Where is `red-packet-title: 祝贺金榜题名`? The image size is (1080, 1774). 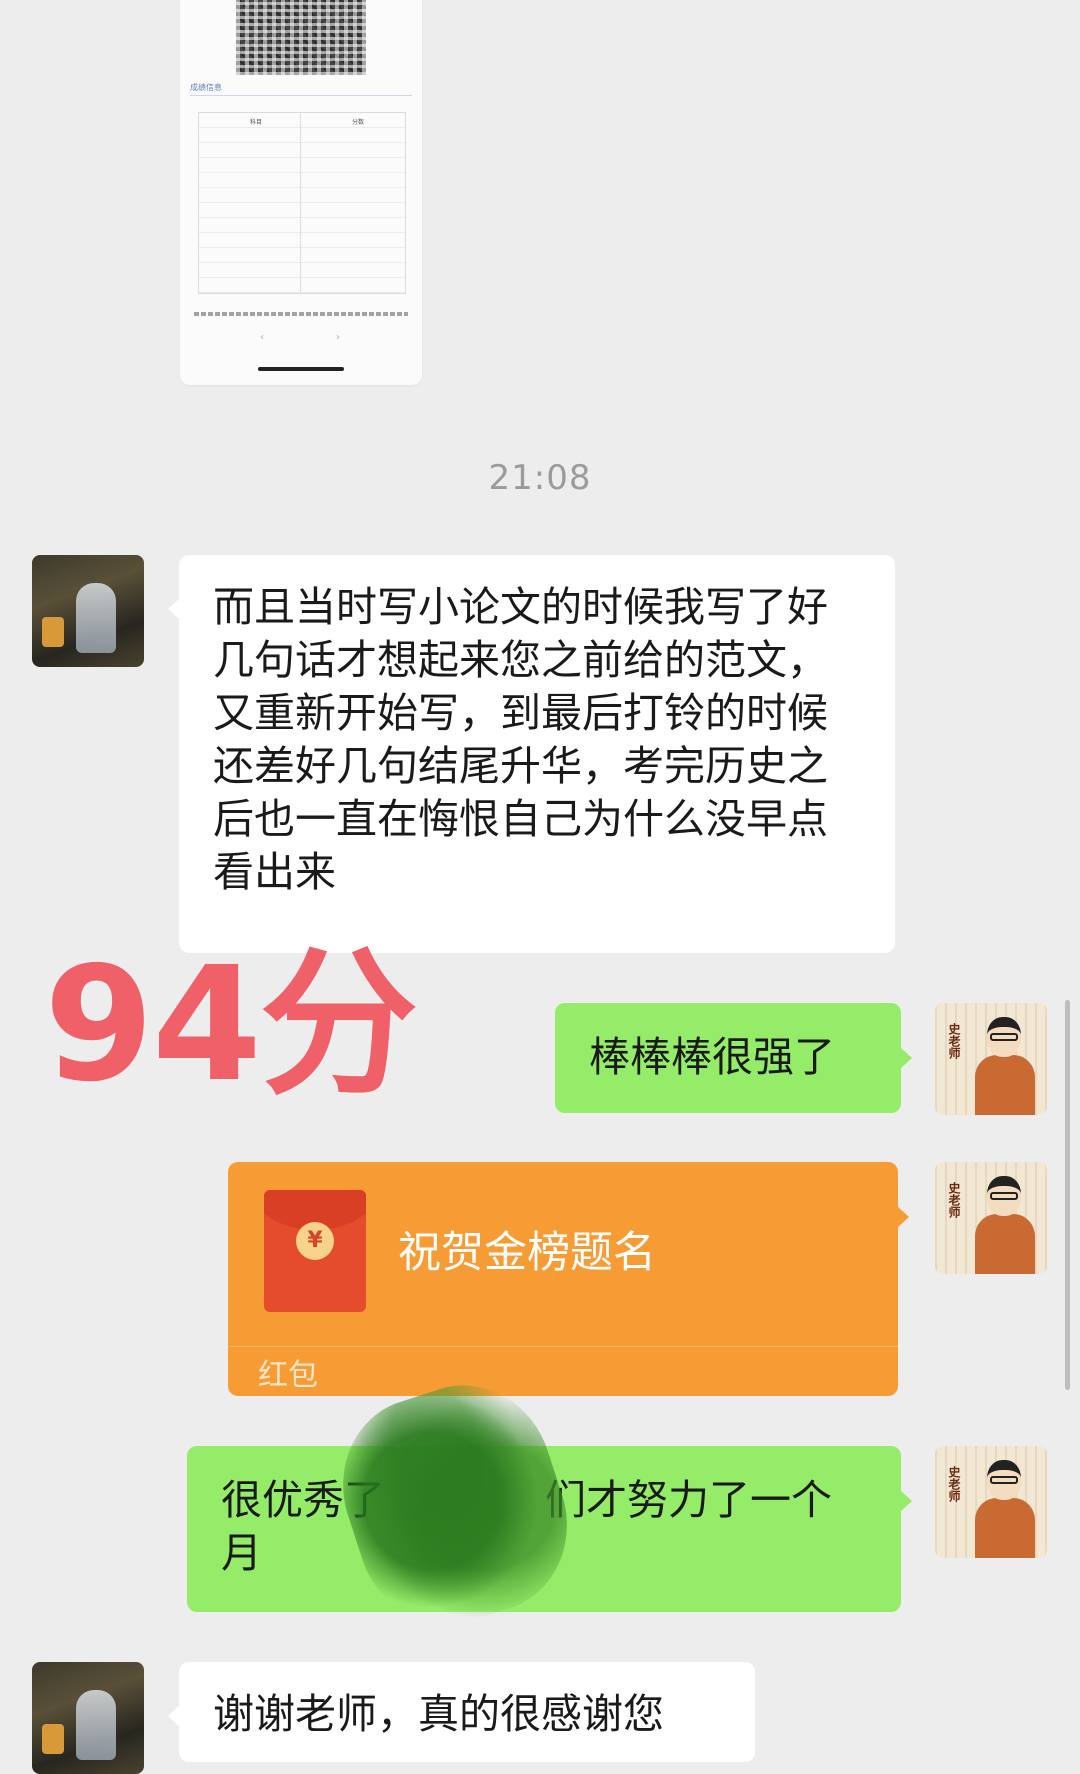
red-packet-title: 祝贺金榜题名 is located at coordinates (527, 1253).